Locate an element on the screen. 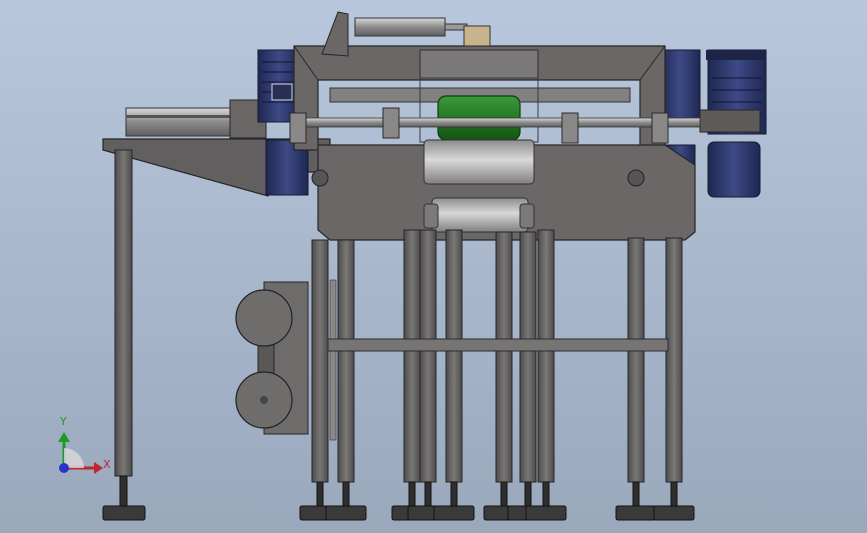  x-axis-label: X is located at coordinates (107, 464).